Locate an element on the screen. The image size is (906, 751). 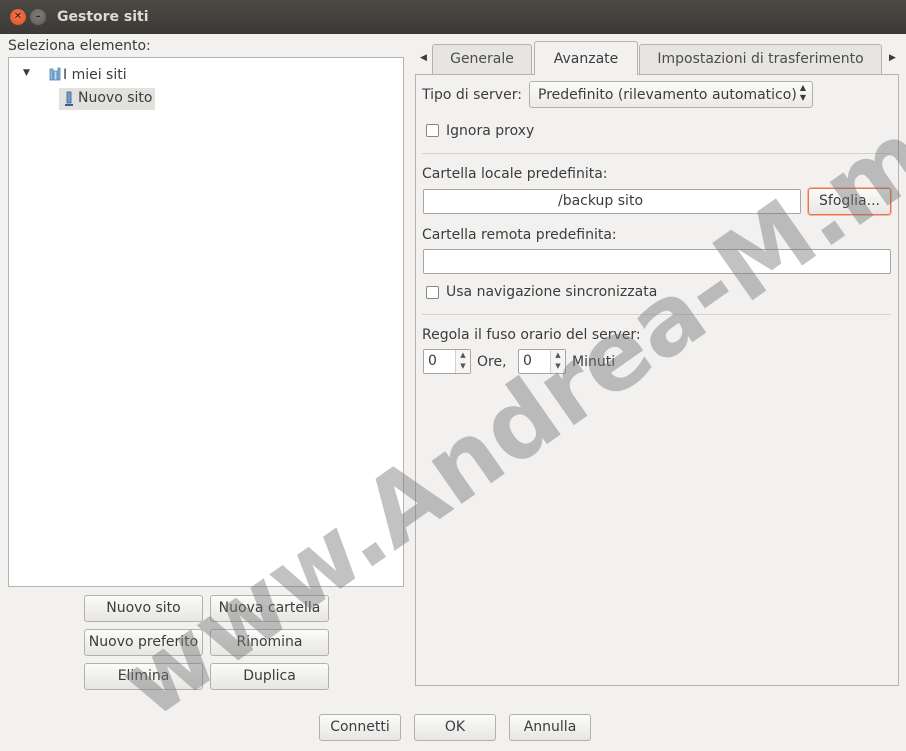
ignore-proxy-label: Ignora proxy is located at coordinates (490, 131).